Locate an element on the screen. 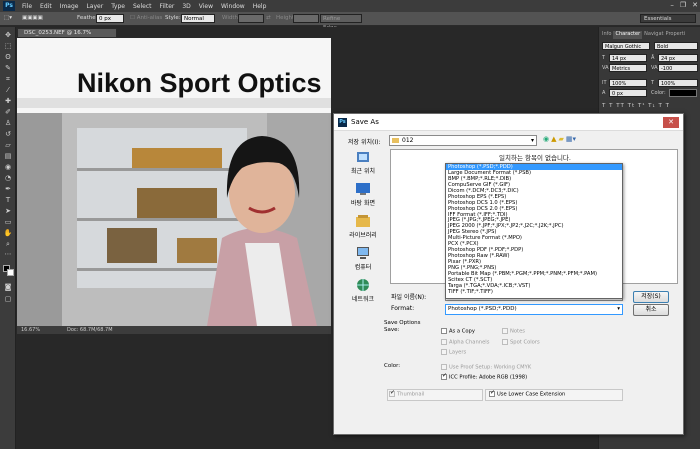  font-style-select: Bold is located at coordinates (676, 46).